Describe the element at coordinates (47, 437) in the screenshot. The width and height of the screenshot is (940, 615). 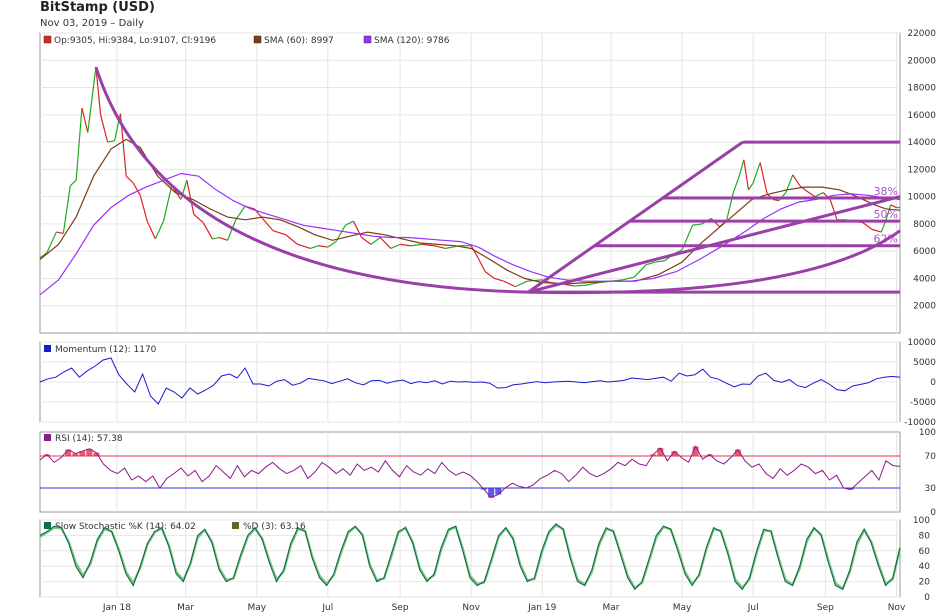
I see `rsi-legend-swatch` at that location.